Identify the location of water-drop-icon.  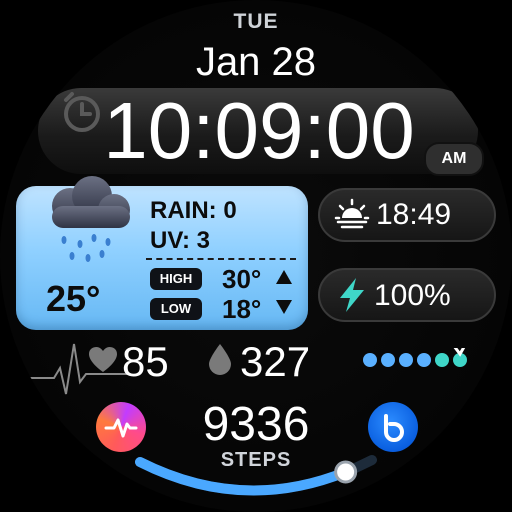
(220, 359).